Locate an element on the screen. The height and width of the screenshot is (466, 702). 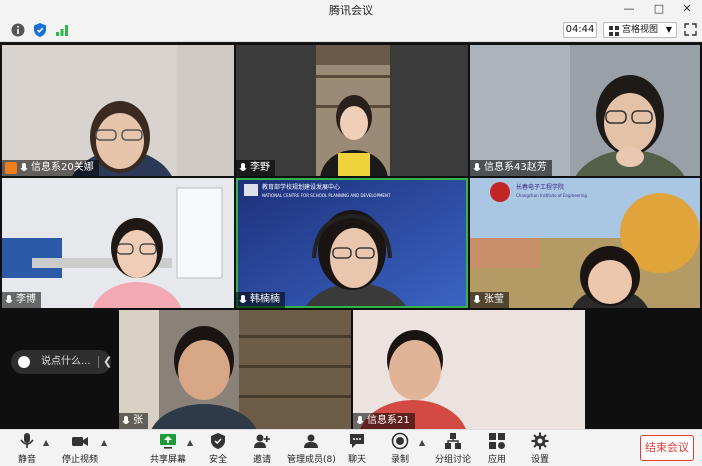
settings-label: 设置 is located at coordinates (539, 460).